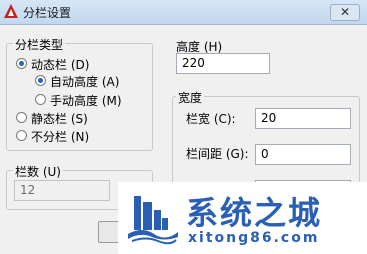 The width and height of the screenshot is (367, 254). I want to click on column-width-label: 栏宽 (C):, so click(211, 119).